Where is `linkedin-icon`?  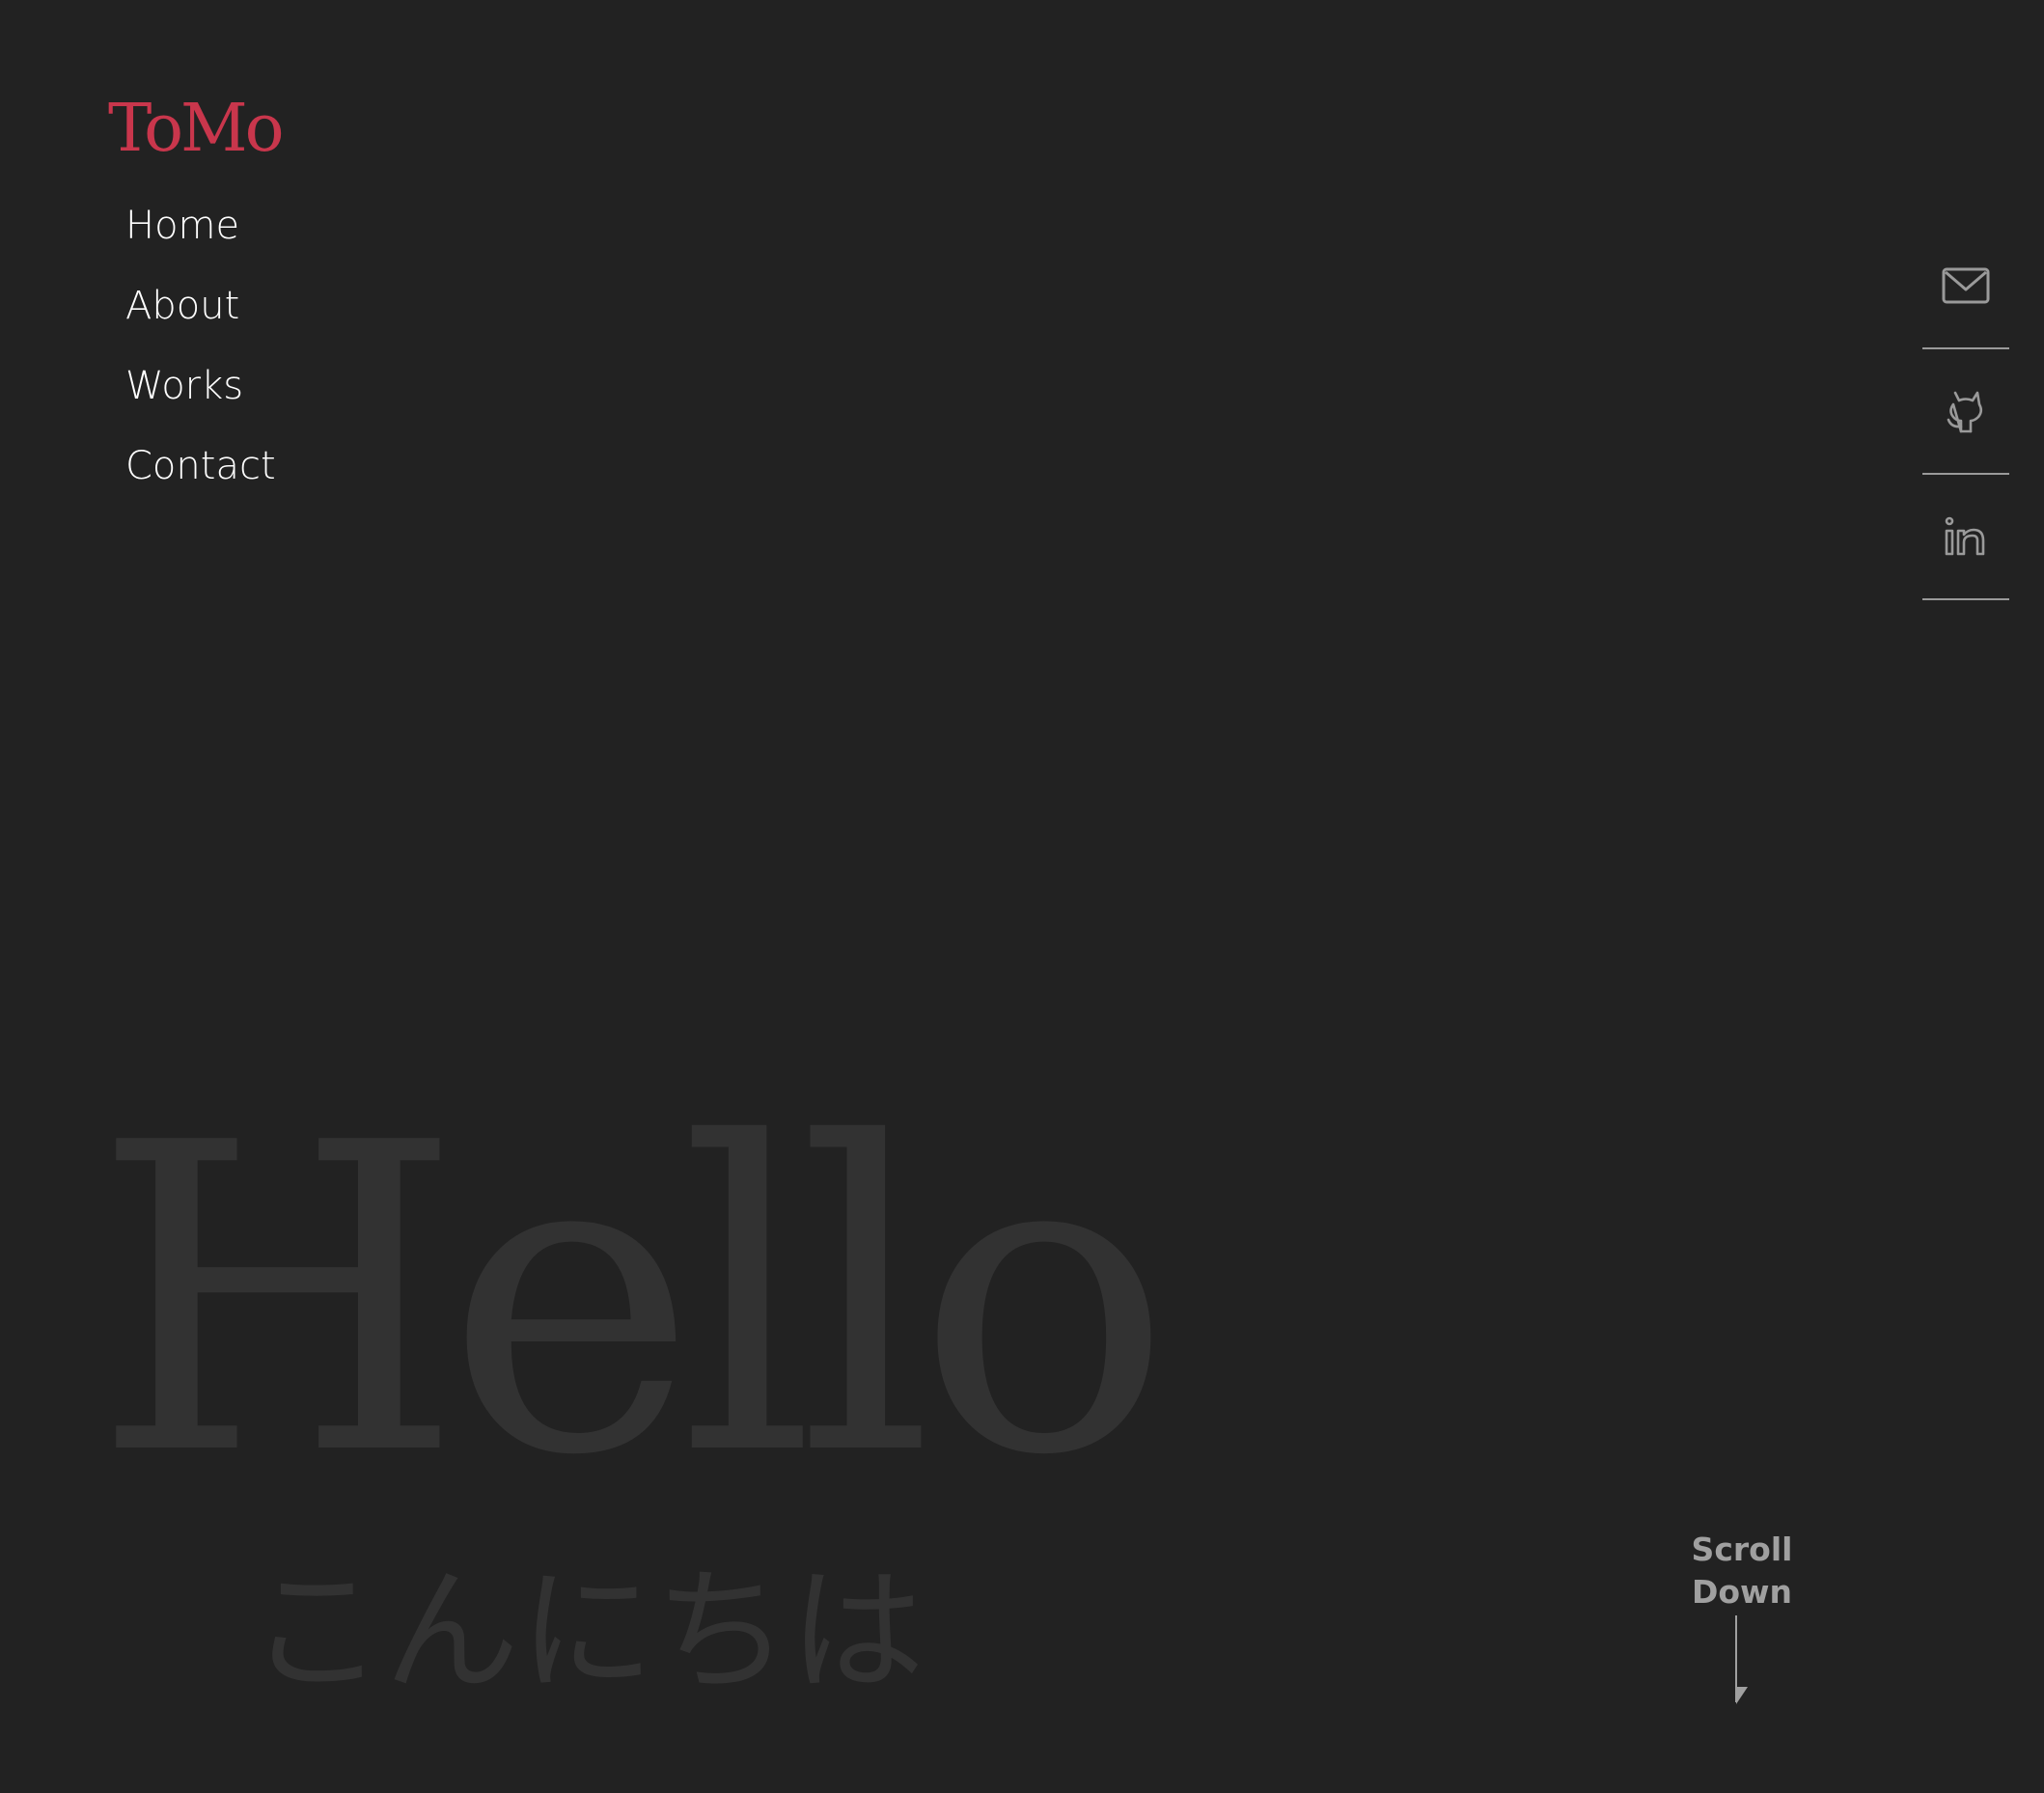
linkedin-icon is located at coordinates (1965, 536).